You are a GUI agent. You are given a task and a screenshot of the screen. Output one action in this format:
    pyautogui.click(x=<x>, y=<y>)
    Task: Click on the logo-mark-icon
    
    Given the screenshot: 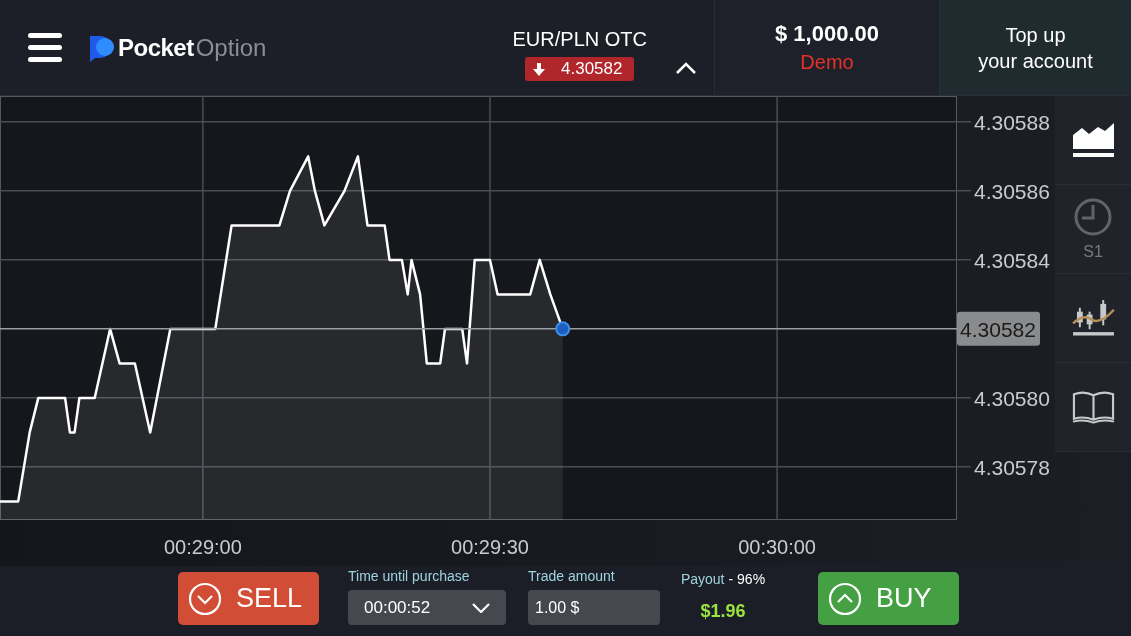 What is the action you would take?
    pyautogui.click(x=102, y=47)
    